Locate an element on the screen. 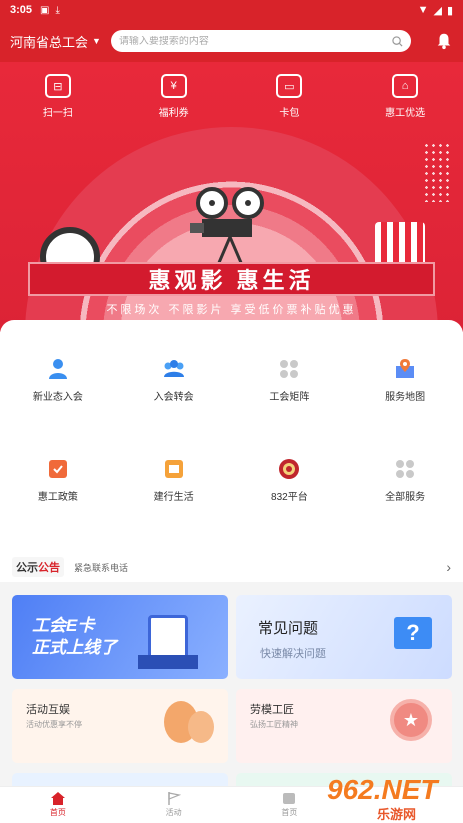 The image size is (463, 823). service-ccb-life: 建行生活 is located at coordinates (174, 480).